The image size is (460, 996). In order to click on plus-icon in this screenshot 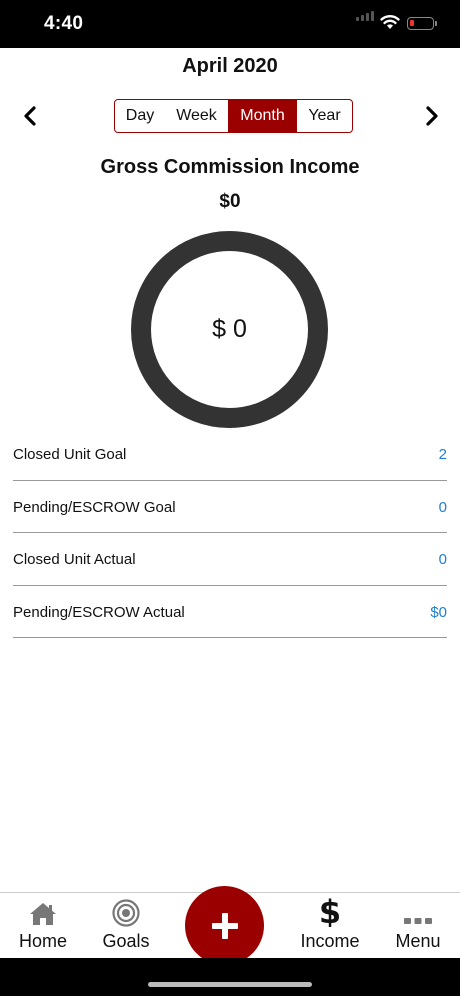, I will do `click(224, 925)`.